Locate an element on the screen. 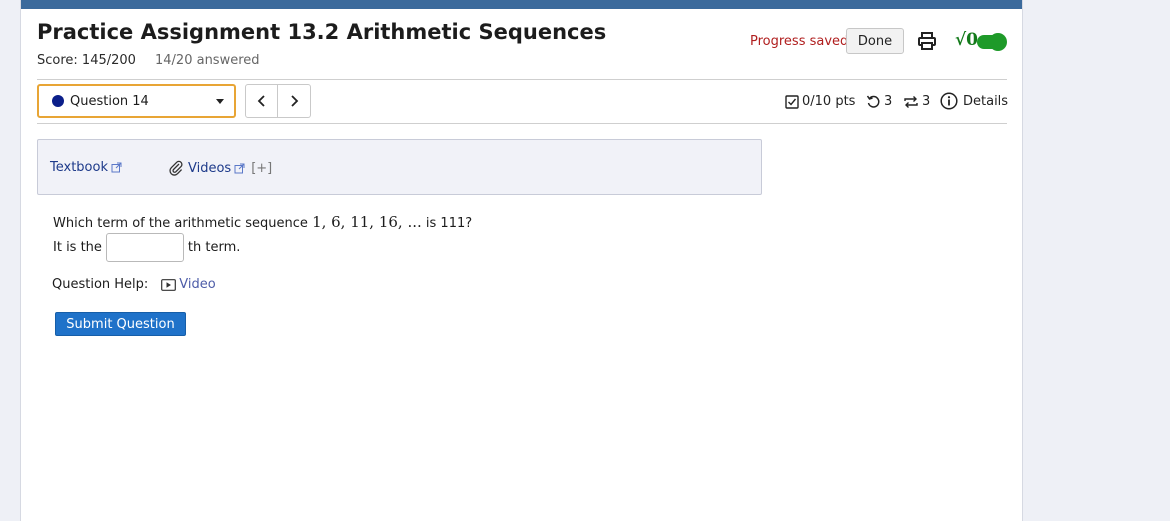 The height and width of the screenshot is (521, 1170). details-label: Details is located at coordinates (986, 101).